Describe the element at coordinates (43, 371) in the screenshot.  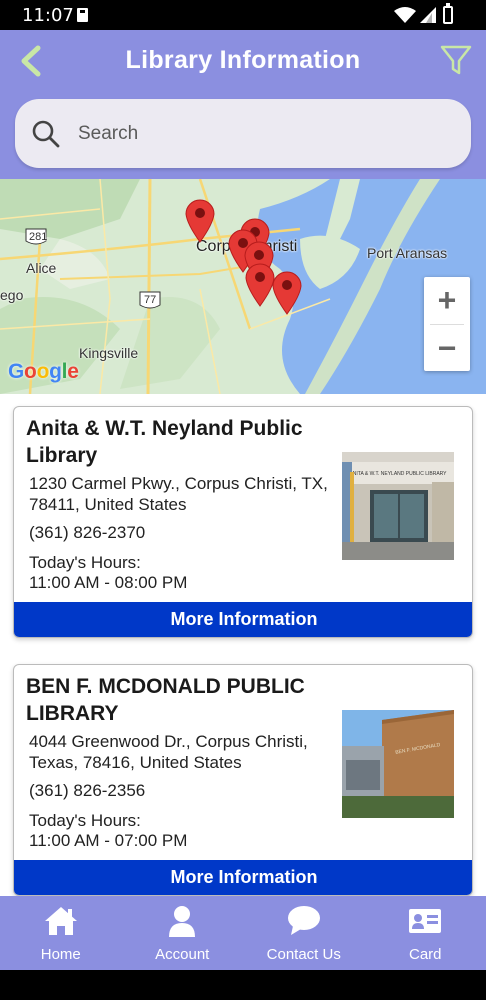
I see `google-logo: Google` at that location.